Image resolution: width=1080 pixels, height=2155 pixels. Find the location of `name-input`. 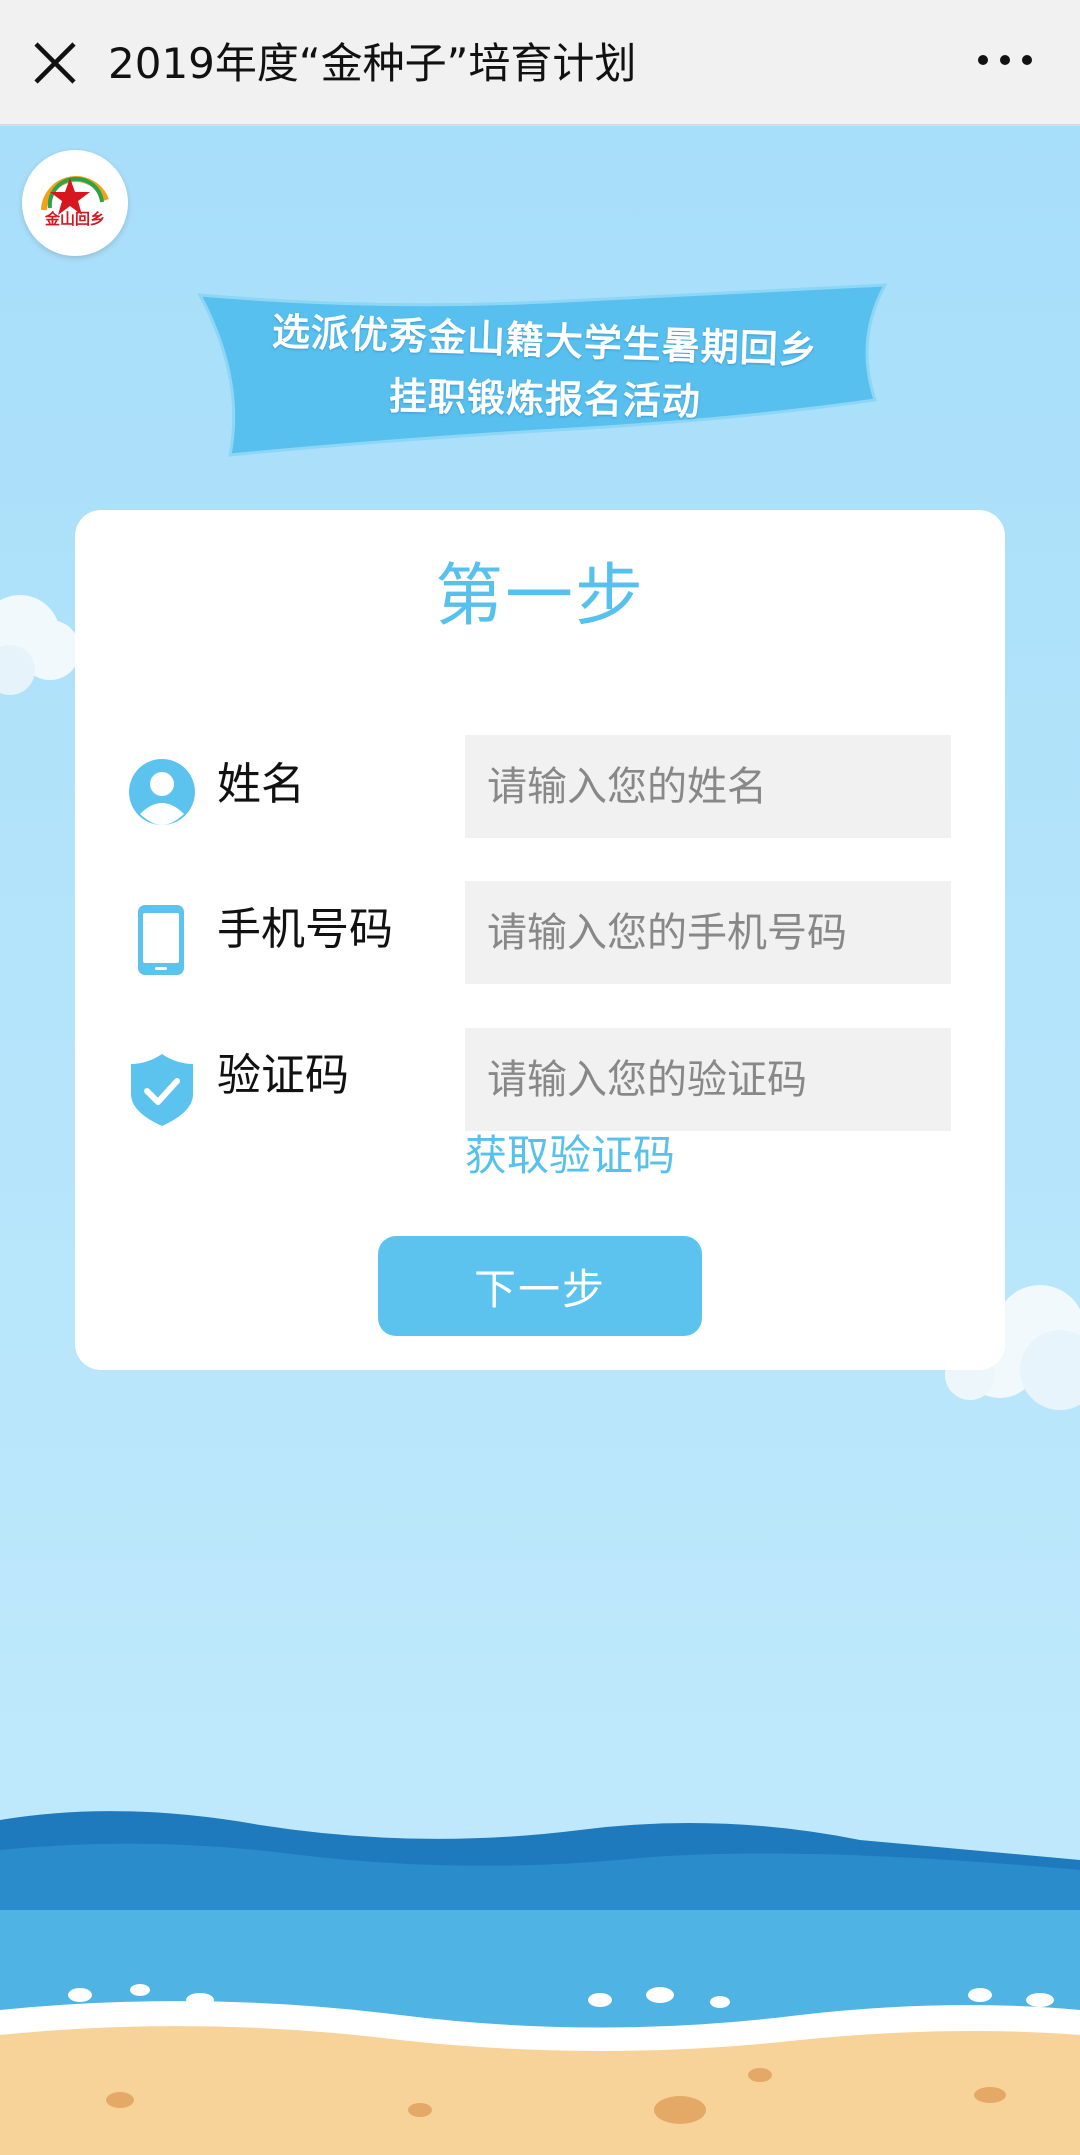

name-input is located at coordinates (708, 786).